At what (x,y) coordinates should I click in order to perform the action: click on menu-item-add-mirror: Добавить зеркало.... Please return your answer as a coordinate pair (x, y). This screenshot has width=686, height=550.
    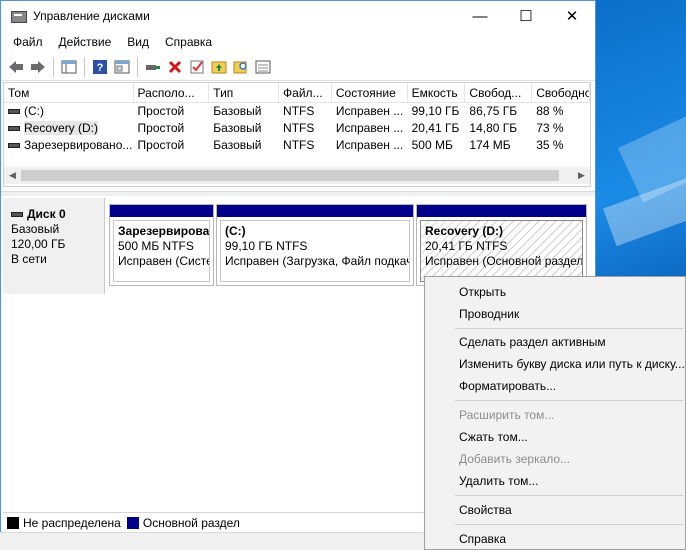
    Looking at the image, I should click on (515, 459).